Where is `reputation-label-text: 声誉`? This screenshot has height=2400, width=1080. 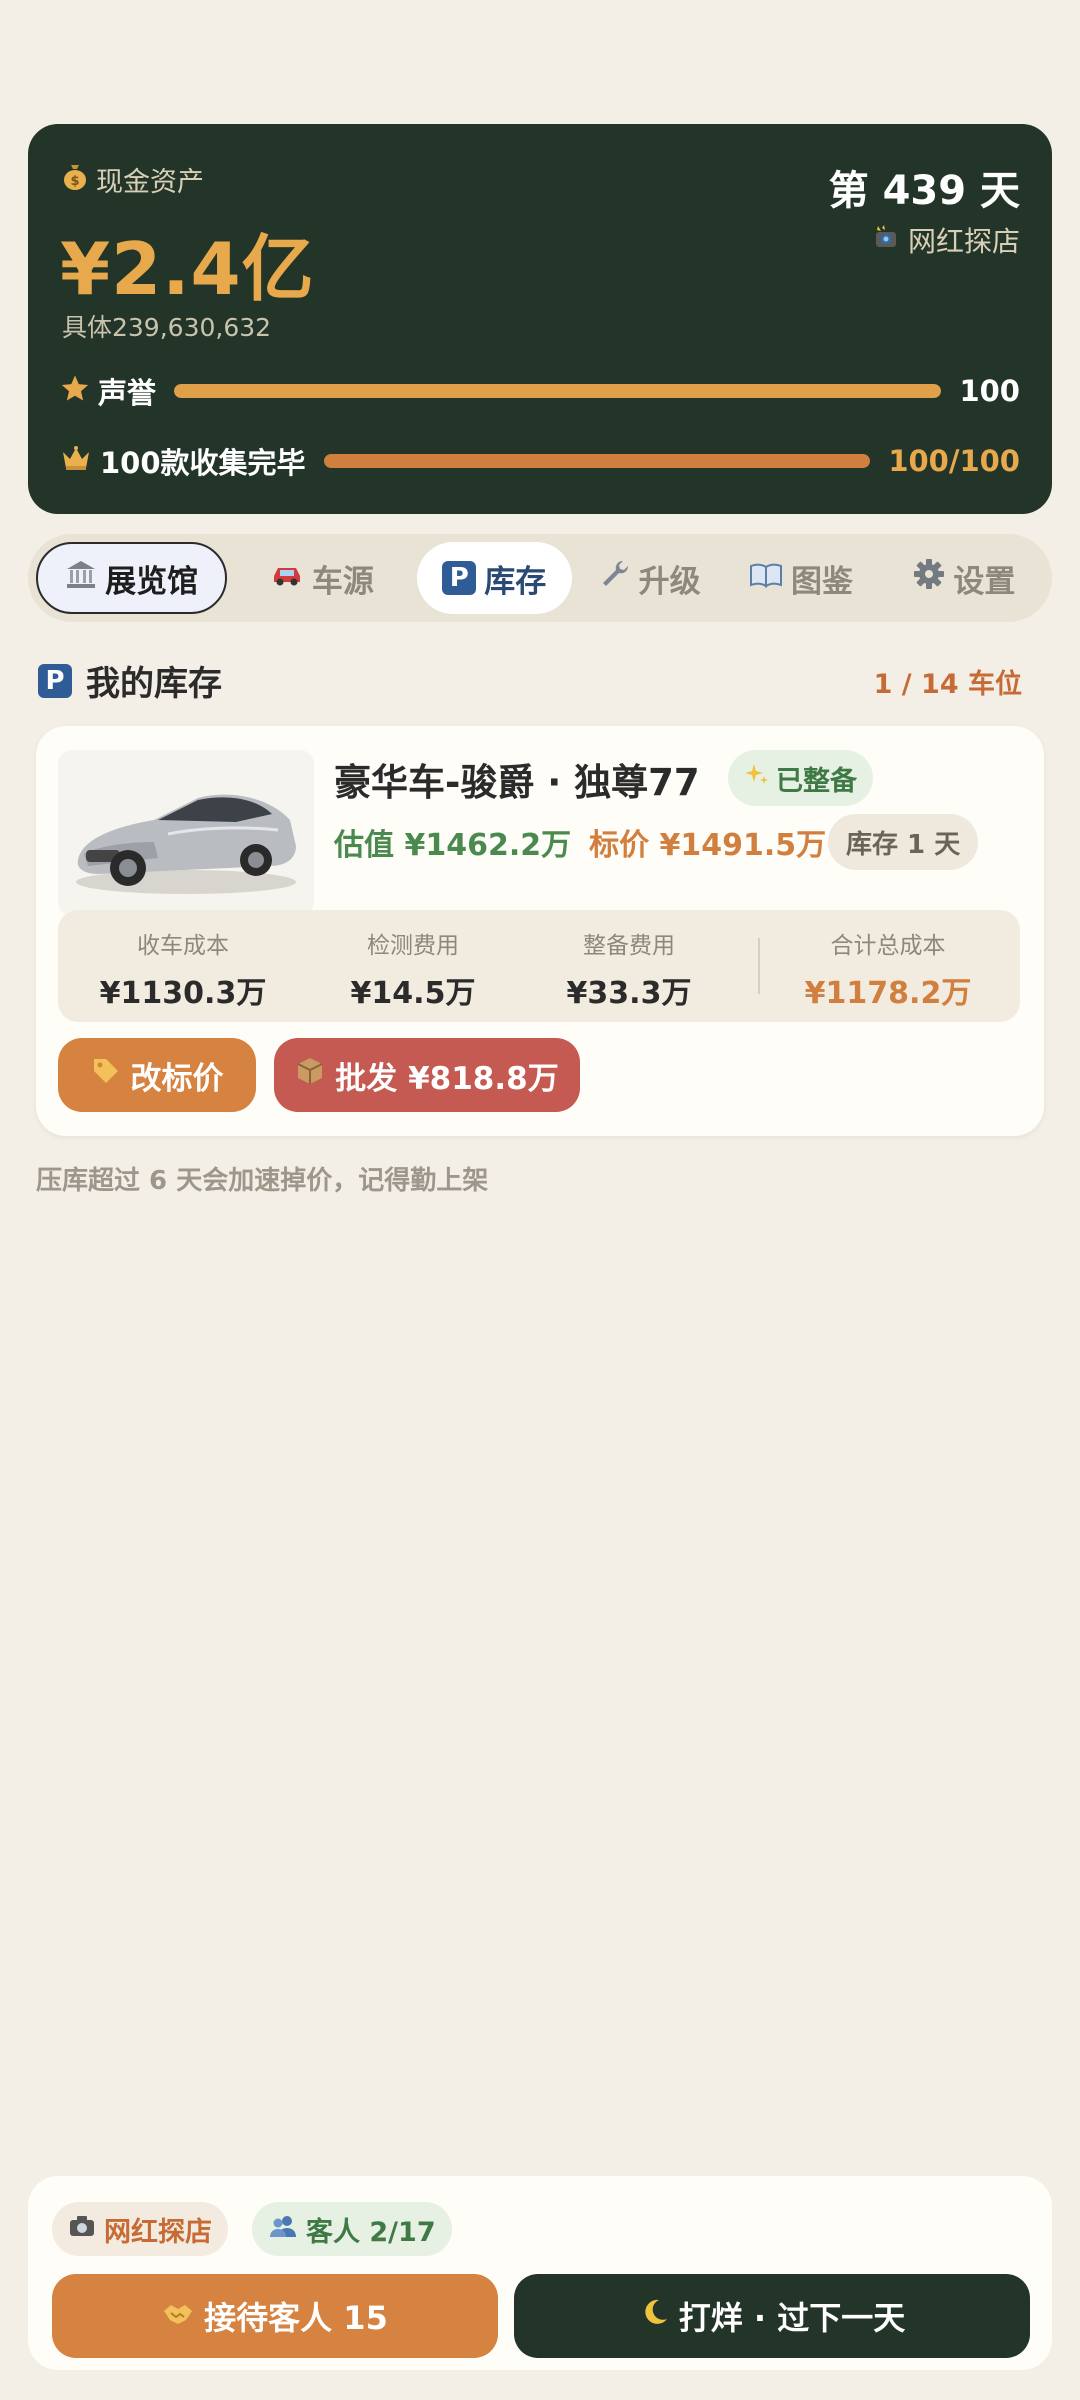
reputation-label-text: 声誉 is located at coordinates (127, 393).